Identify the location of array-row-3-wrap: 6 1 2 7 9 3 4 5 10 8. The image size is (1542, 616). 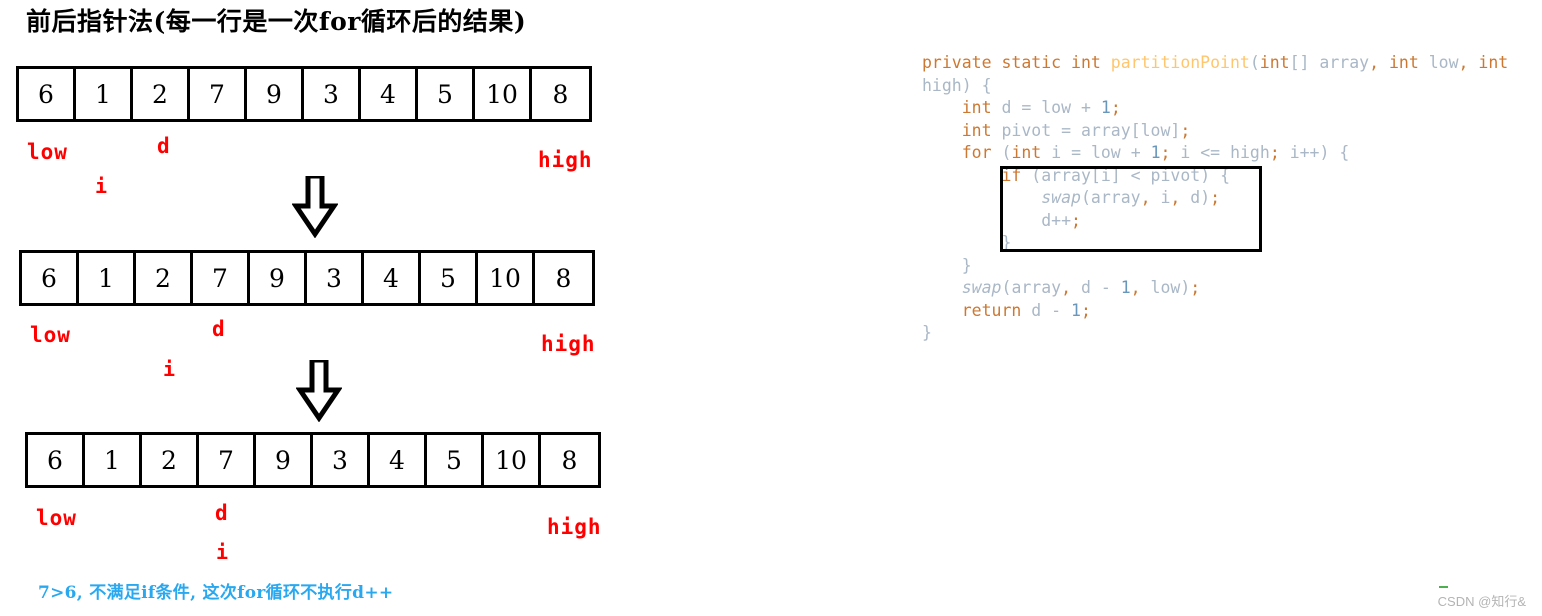
(313, 460).